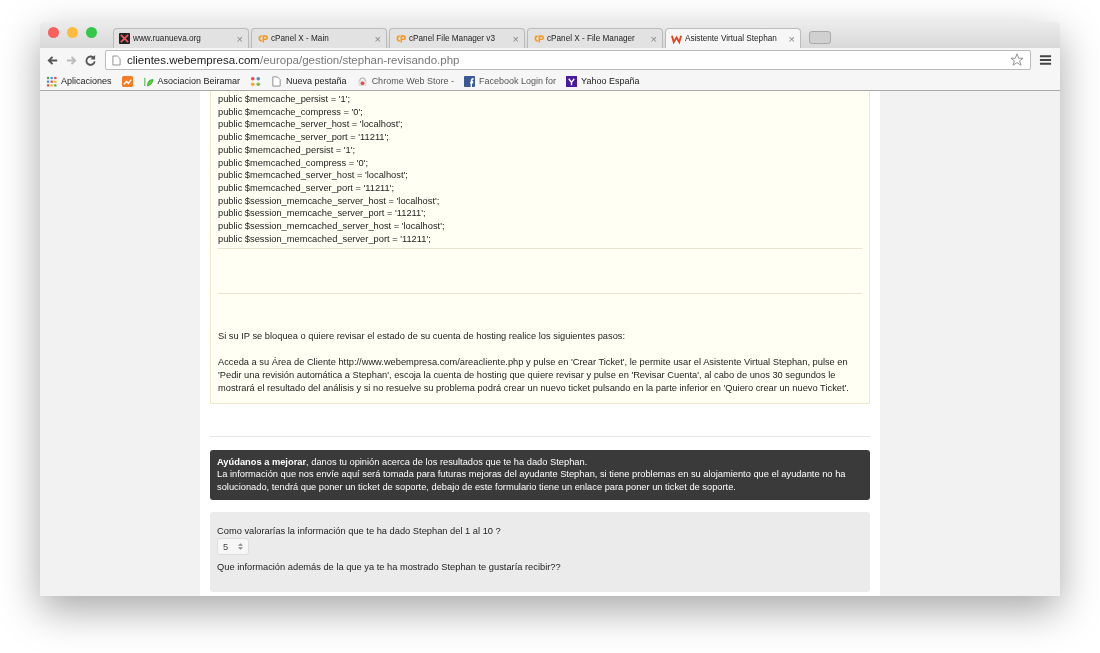  Describe the element at coordinates (325, 239) in the screenshot. I see `code-line: public $session_memcached_server_port = '11211';` at that location.